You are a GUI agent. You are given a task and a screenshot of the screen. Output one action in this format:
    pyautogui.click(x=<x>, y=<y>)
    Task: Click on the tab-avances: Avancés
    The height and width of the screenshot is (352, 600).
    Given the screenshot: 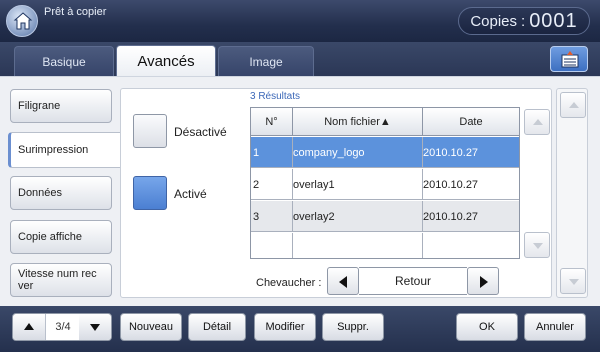 What is the action you would take?
    pyautogui.click(x=166, y=60)
    